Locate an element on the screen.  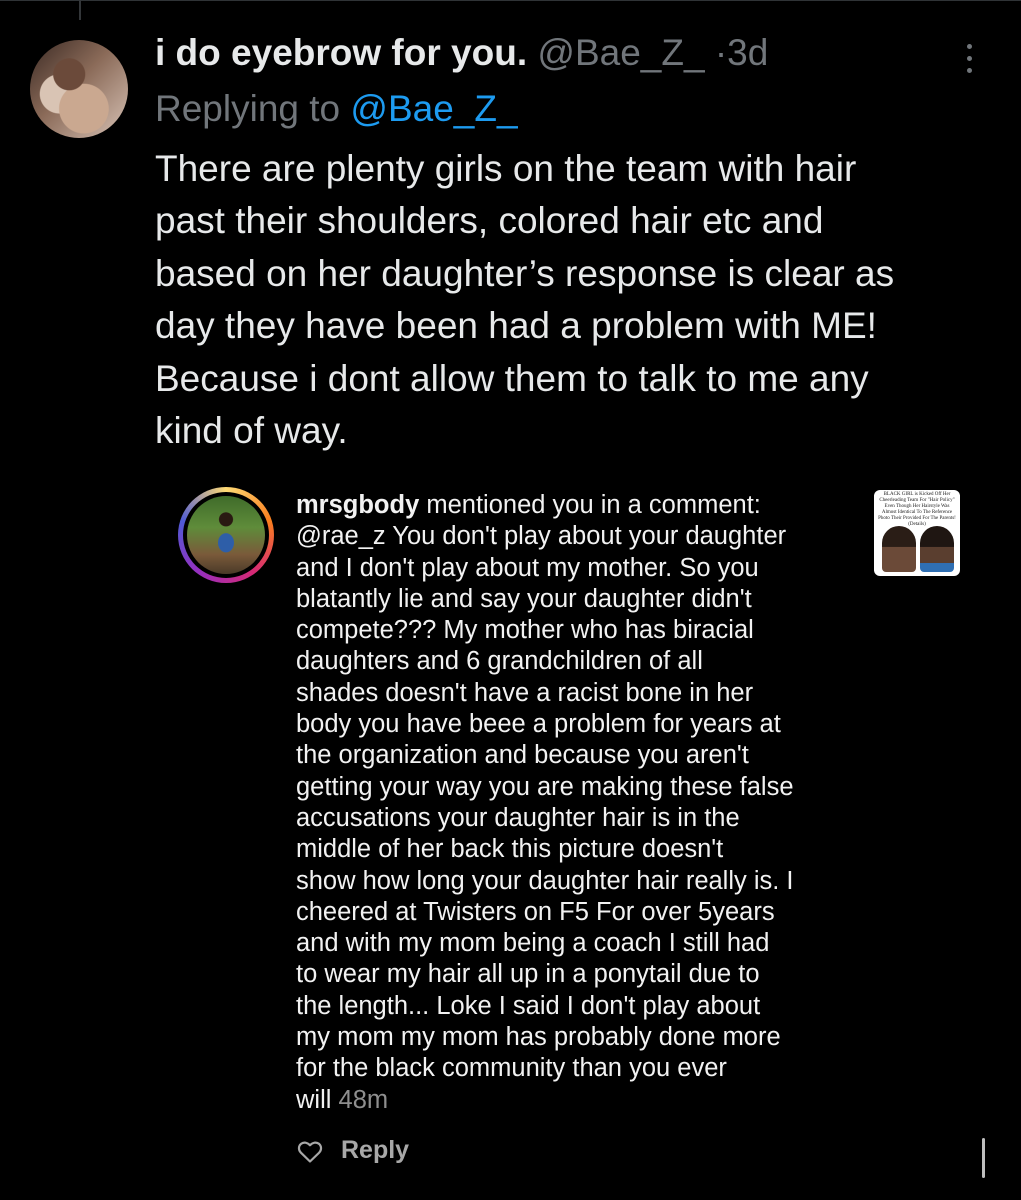
commenter-avatar is located at coordinates (226, 535).